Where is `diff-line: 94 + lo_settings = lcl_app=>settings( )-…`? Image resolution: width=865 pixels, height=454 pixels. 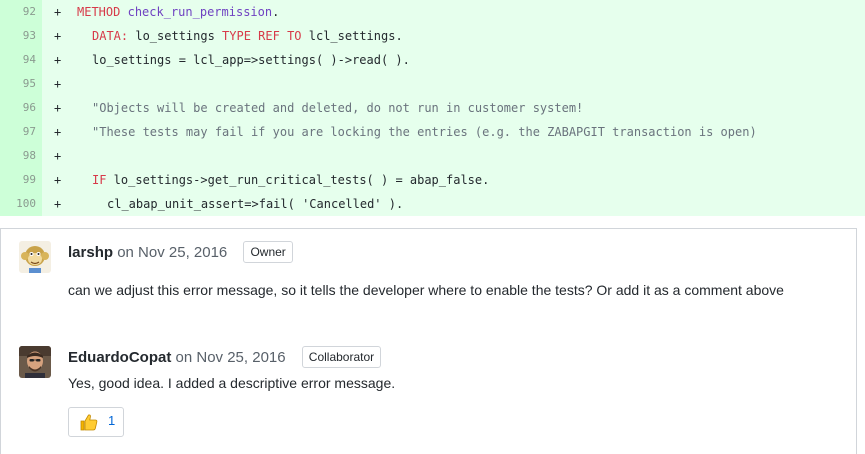 diff-line: 94 + lo_settings = lcl_app=>settings( )-… is located at coordinates (432, 60).